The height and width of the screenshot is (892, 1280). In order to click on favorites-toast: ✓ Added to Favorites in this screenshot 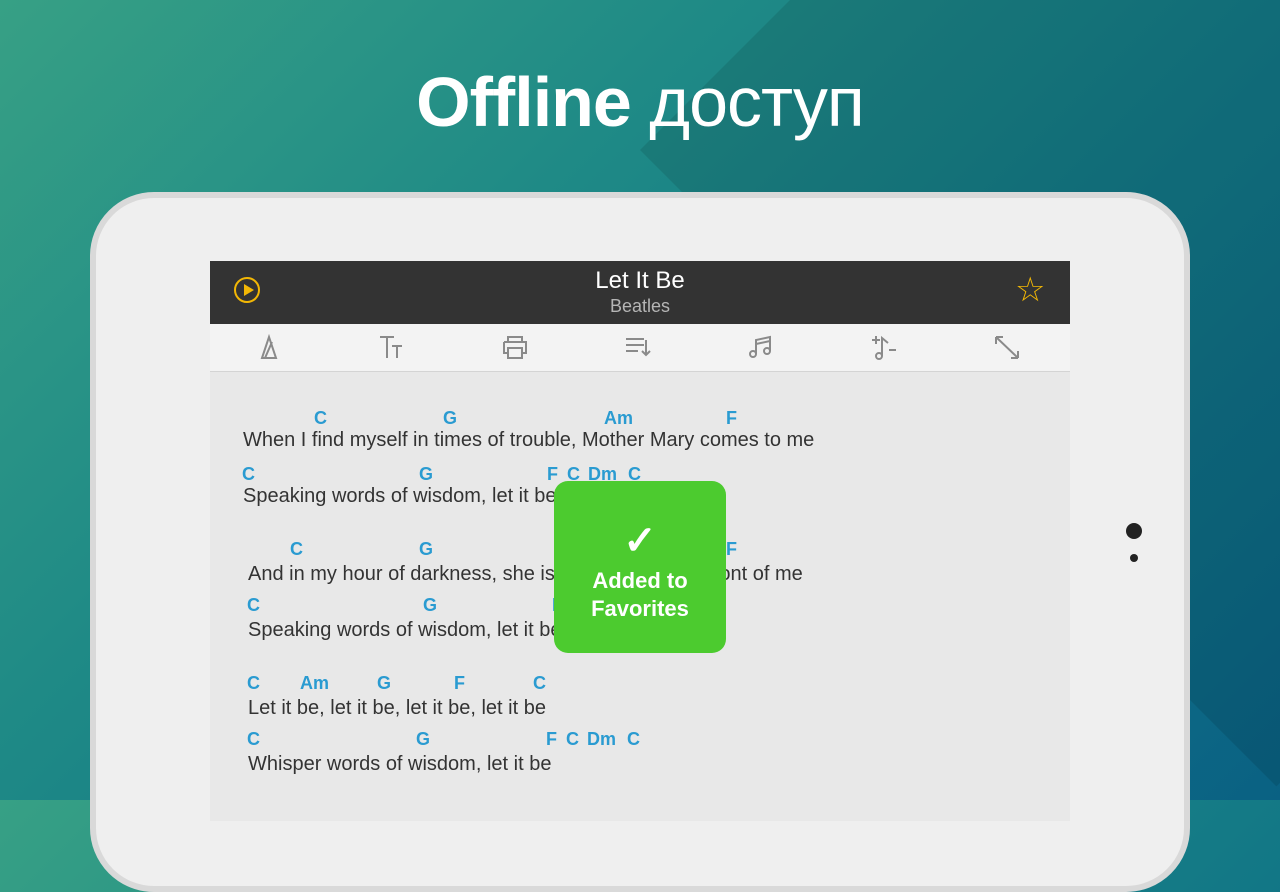, I will do `click(640, 567)`.